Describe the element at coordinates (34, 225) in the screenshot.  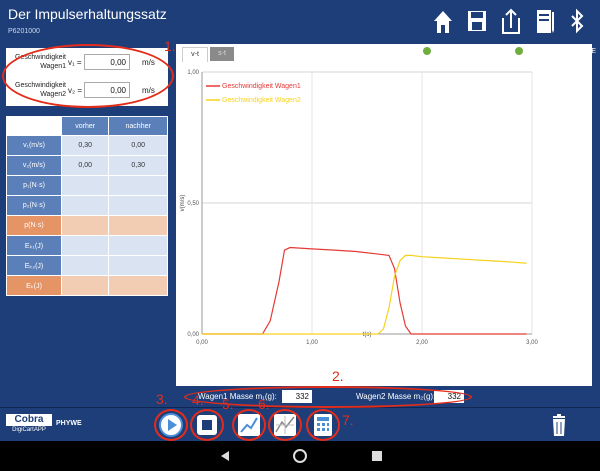
I see `row-label: p(N·s)` at that location.